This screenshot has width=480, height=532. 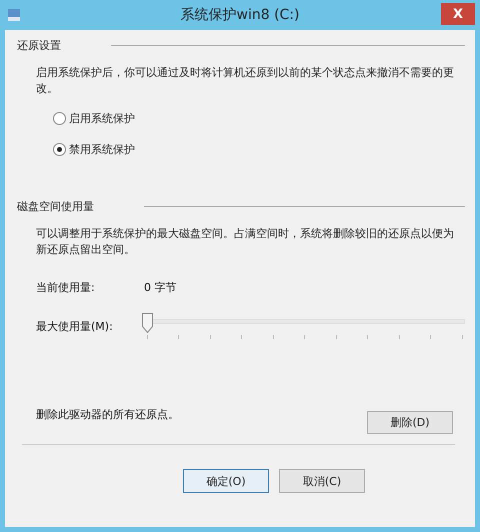 I want to click on max-usage-label: 最大使用量(M):, so click(x=75, y=326).